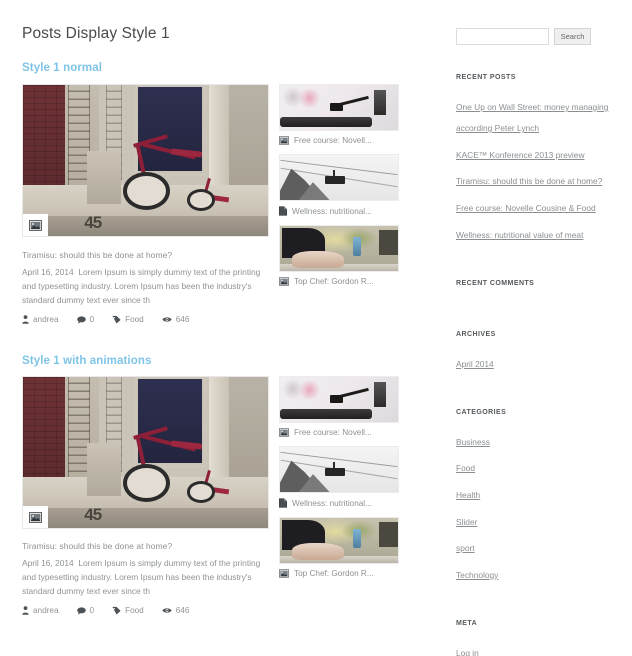  What do you see at coordinates (96, 33) in the screenshot?
I see `page-title: Posts Display Style 1` at bounding box center [96, 33].